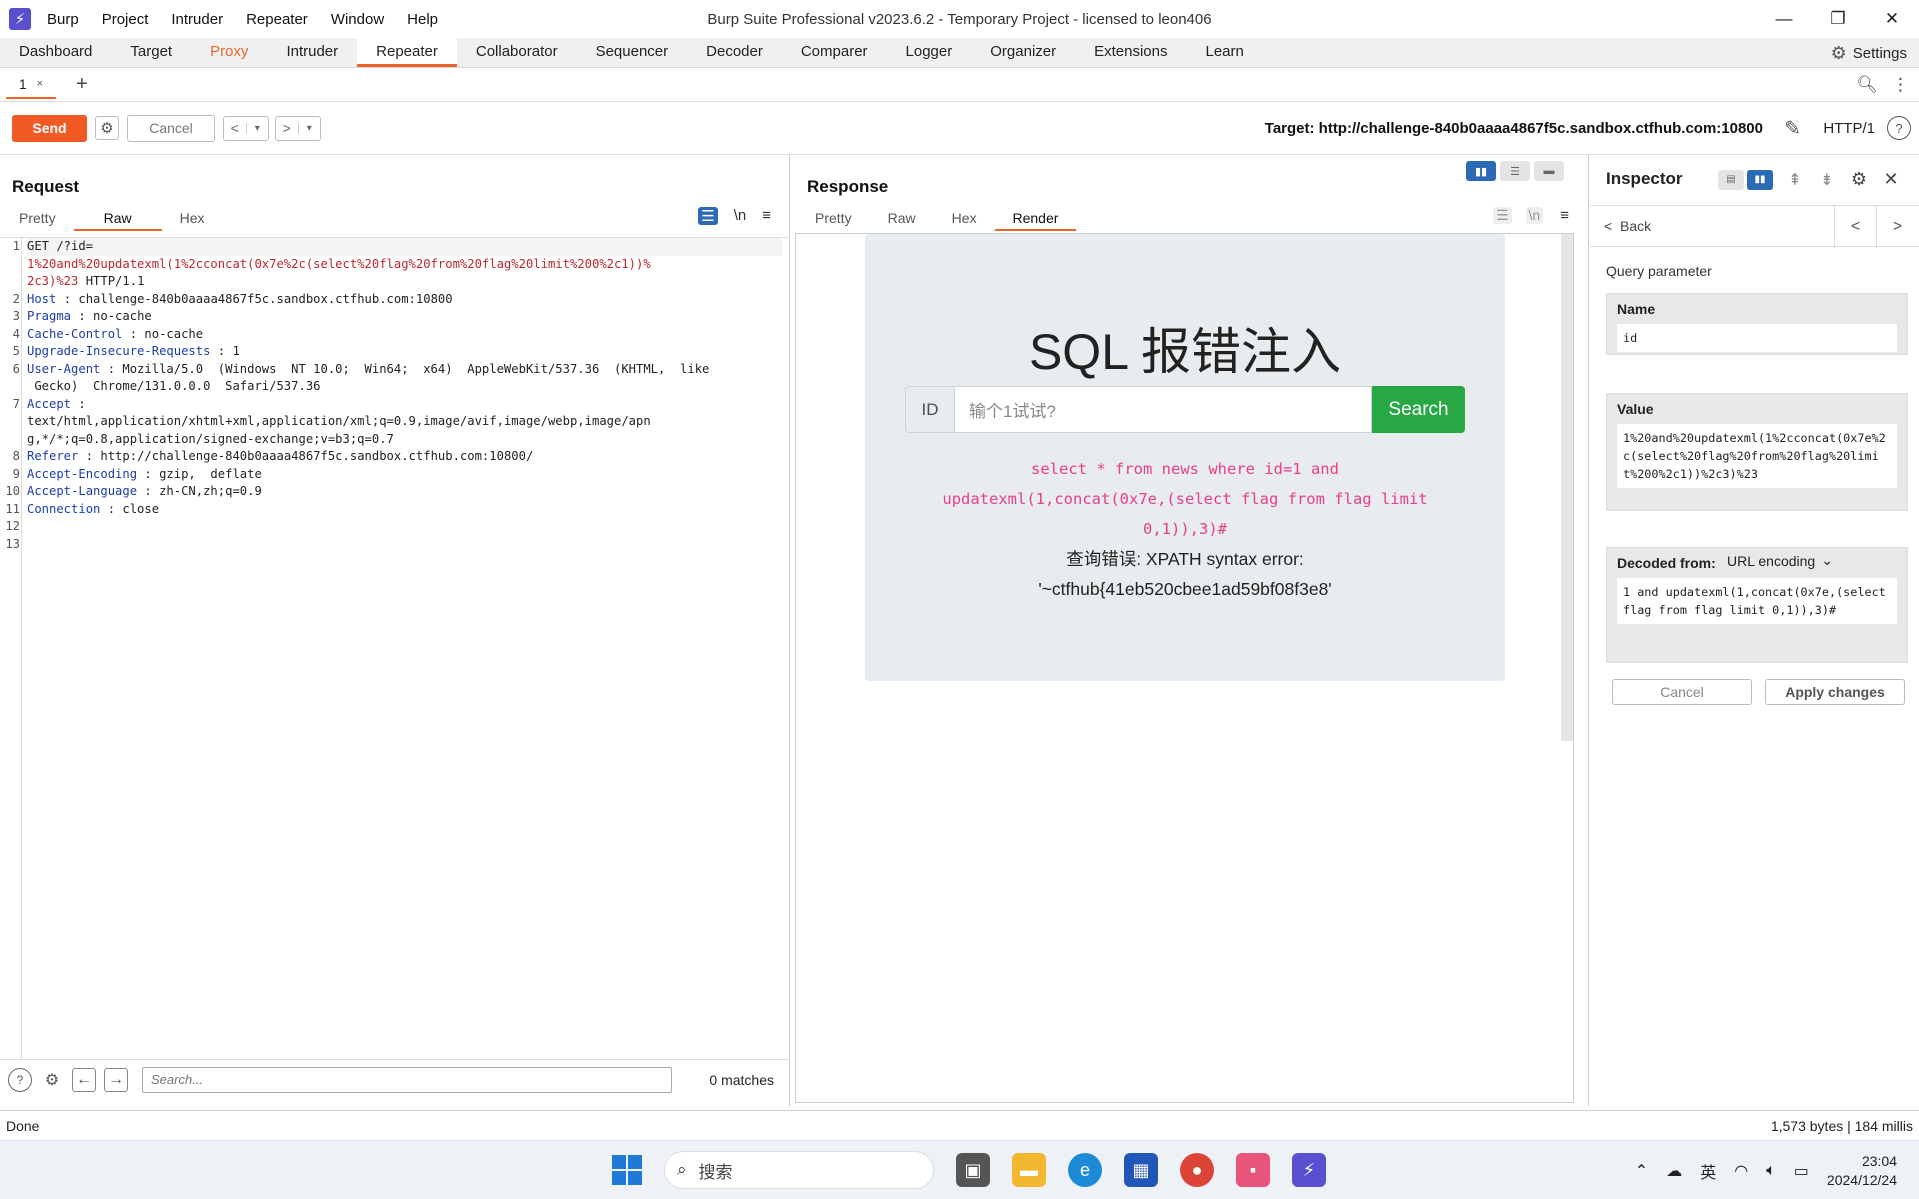 This screenshot has height=1199, width=1919. I want to click on search-button: Search, so click(1418, 409).